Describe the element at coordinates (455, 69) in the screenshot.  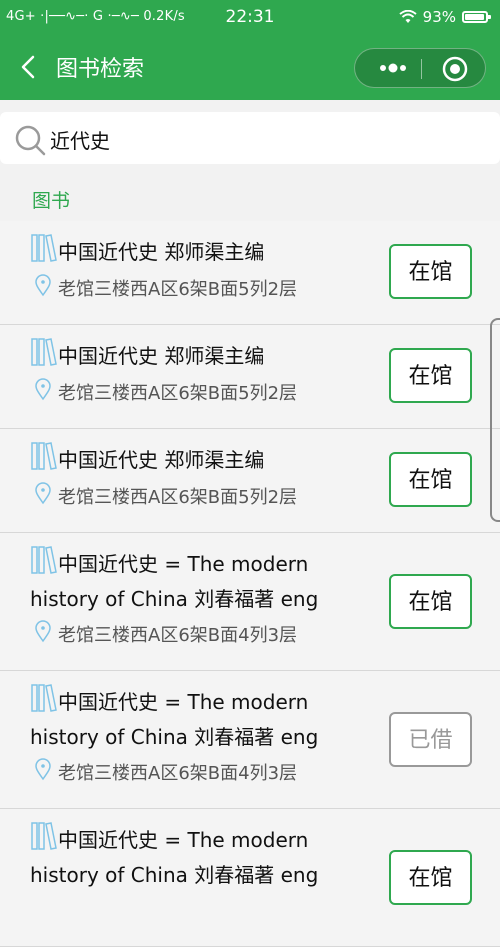
I see `target-circle-icon` at that location.